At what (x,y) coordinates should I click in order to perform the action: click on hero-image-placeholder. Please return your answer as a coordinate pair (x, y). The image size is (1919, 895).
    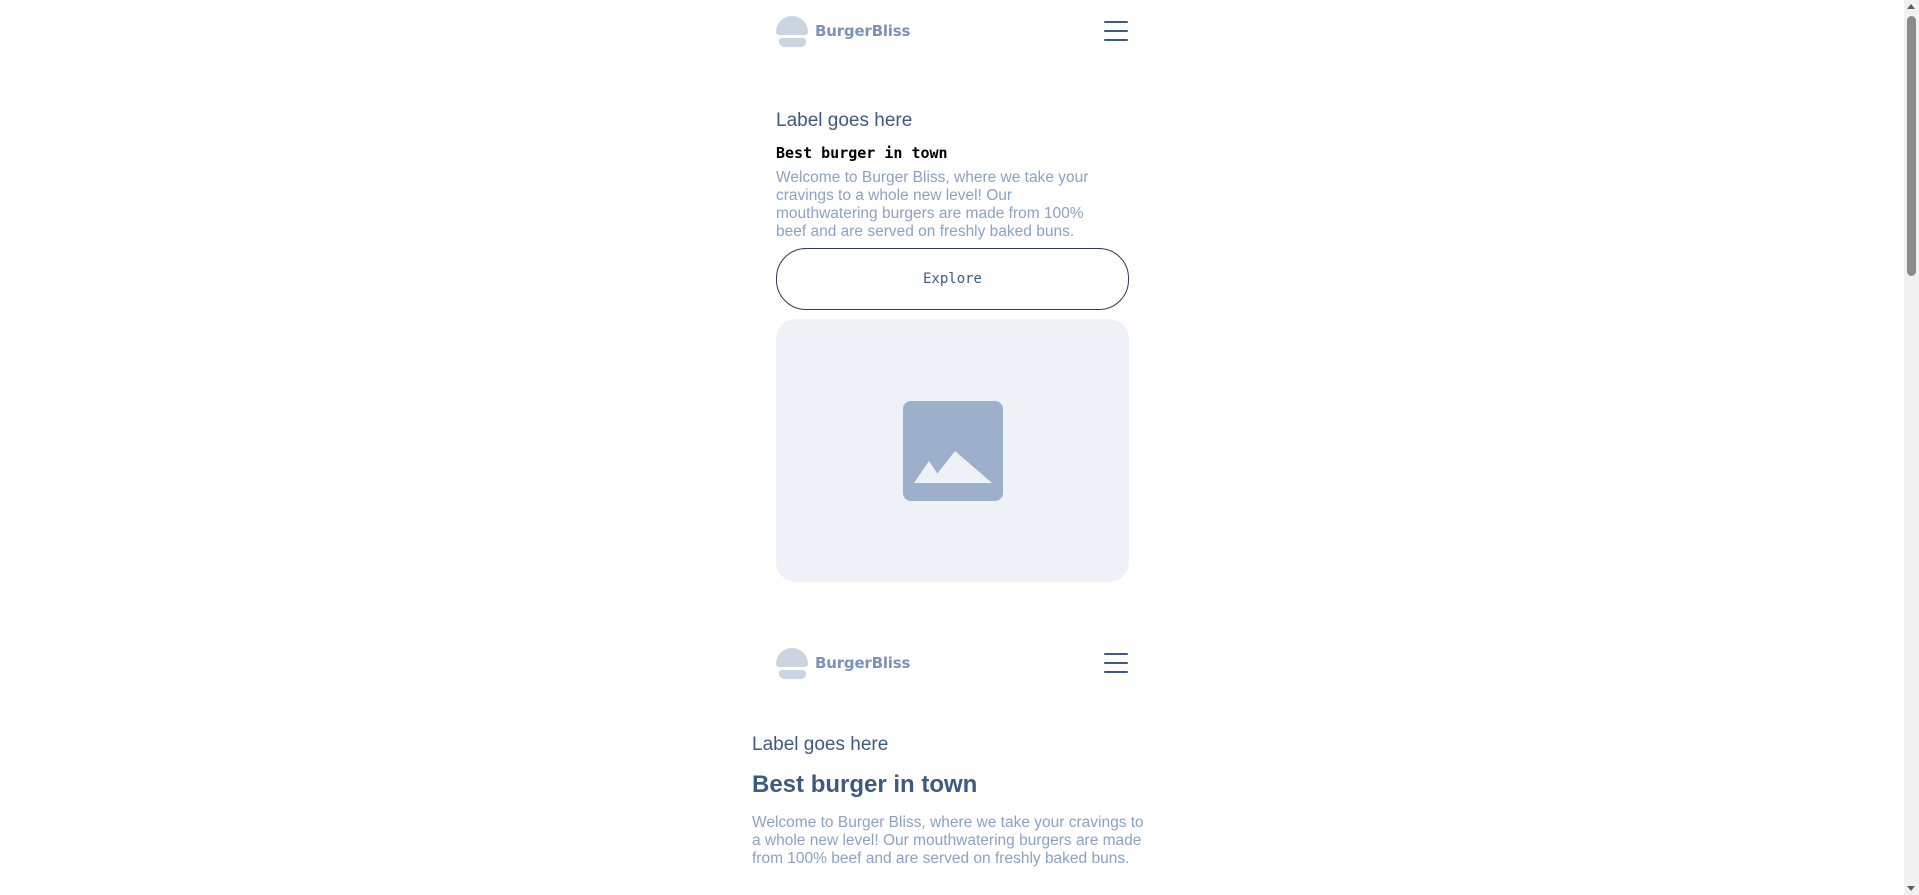
    Looking at the image, I should click on (952, 450).